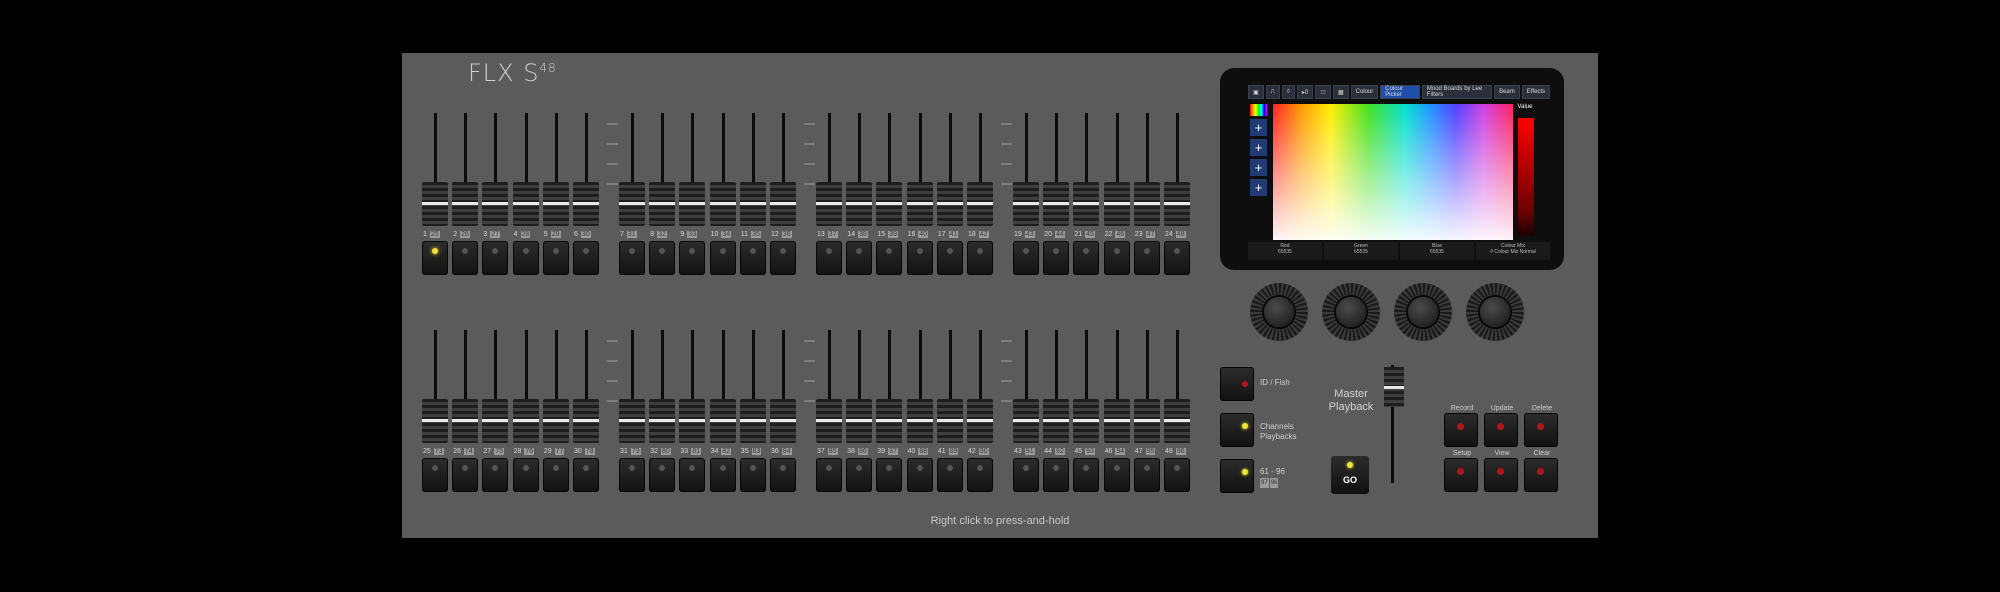 Image resolution: width=2000 pixels, height=592 pixels. I want to click on setup-button, so click(1461, 475).